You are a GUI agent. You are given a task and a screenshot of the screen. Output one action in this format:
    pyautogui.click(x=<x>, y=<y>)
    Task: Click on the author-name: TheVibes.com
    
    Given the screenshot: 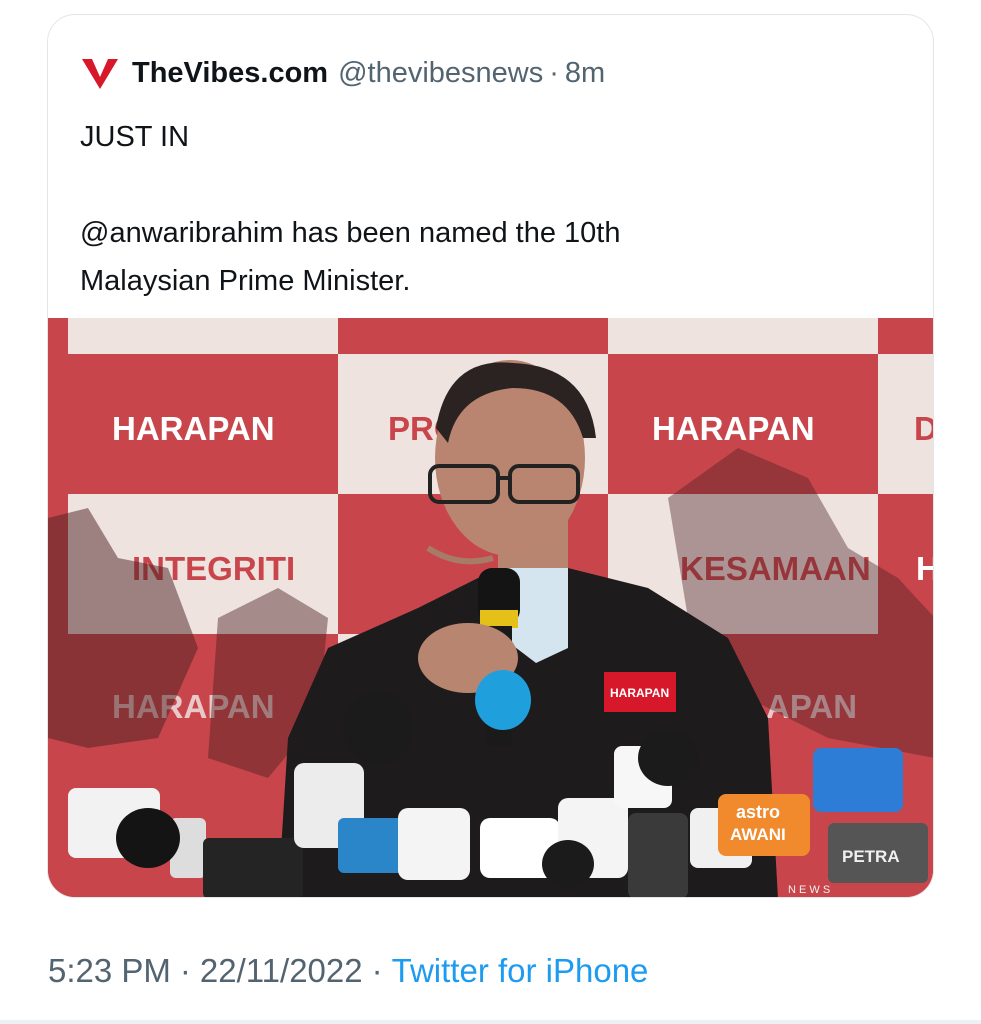 What is the action you would take?
    pyautogui.click(x=230, y=73)
    